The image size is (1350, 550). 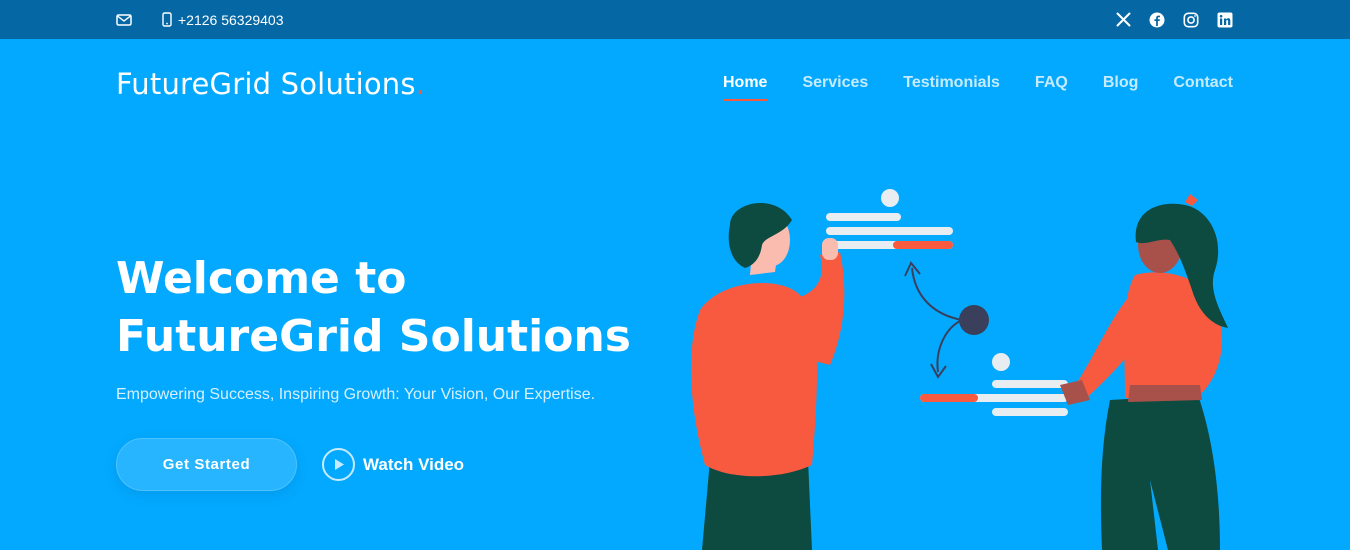 I want to click on contact-info: +2126 56329403, so click(x=200, y=19).